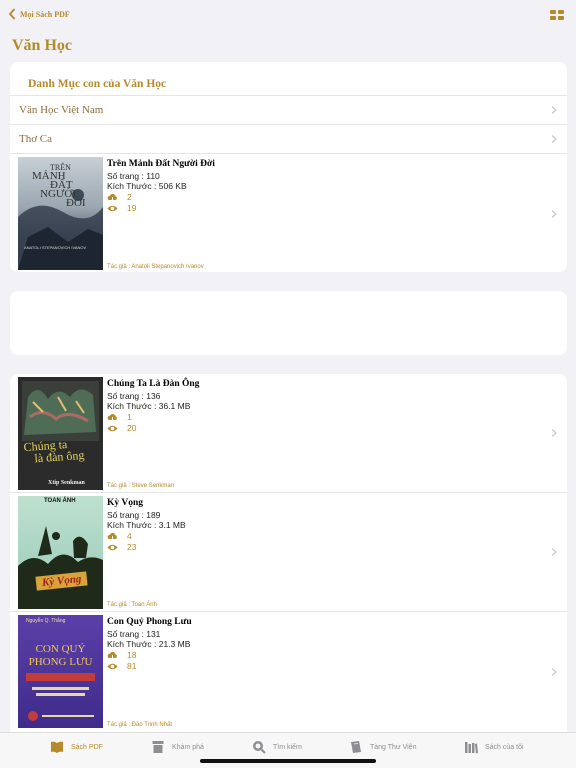 Image resolution: width=576 pixels, height=768 pixels. What do you see at coordinates (471, 748) in the screenshot?
I see `library-icon` at bounding box center [471, 748].